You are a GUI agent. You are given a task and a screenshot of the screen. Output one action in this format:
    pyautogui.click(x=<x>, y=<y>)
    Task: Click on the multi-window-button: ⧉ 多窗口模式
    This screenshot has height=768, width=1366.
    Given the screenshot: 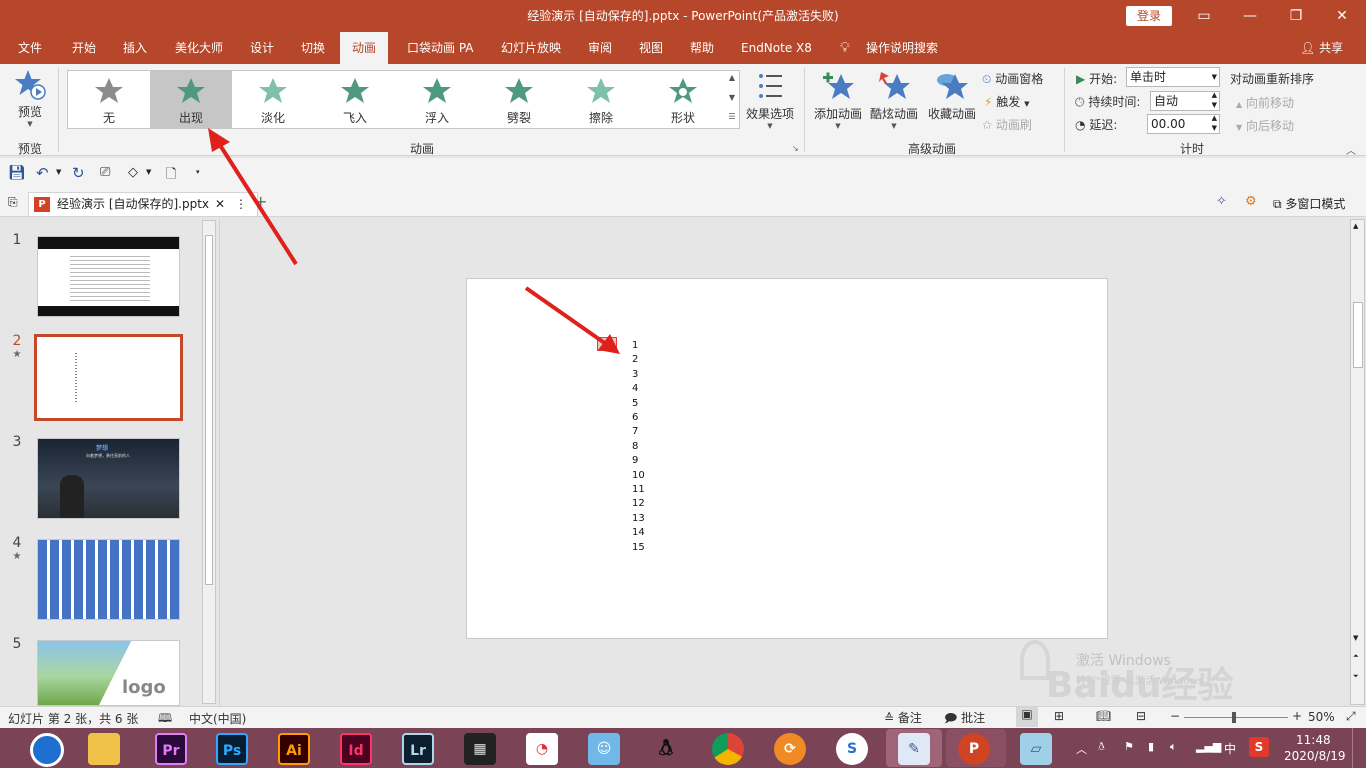 What is the action you would take?
    pyautogui.click(x=1309, y=203)
    